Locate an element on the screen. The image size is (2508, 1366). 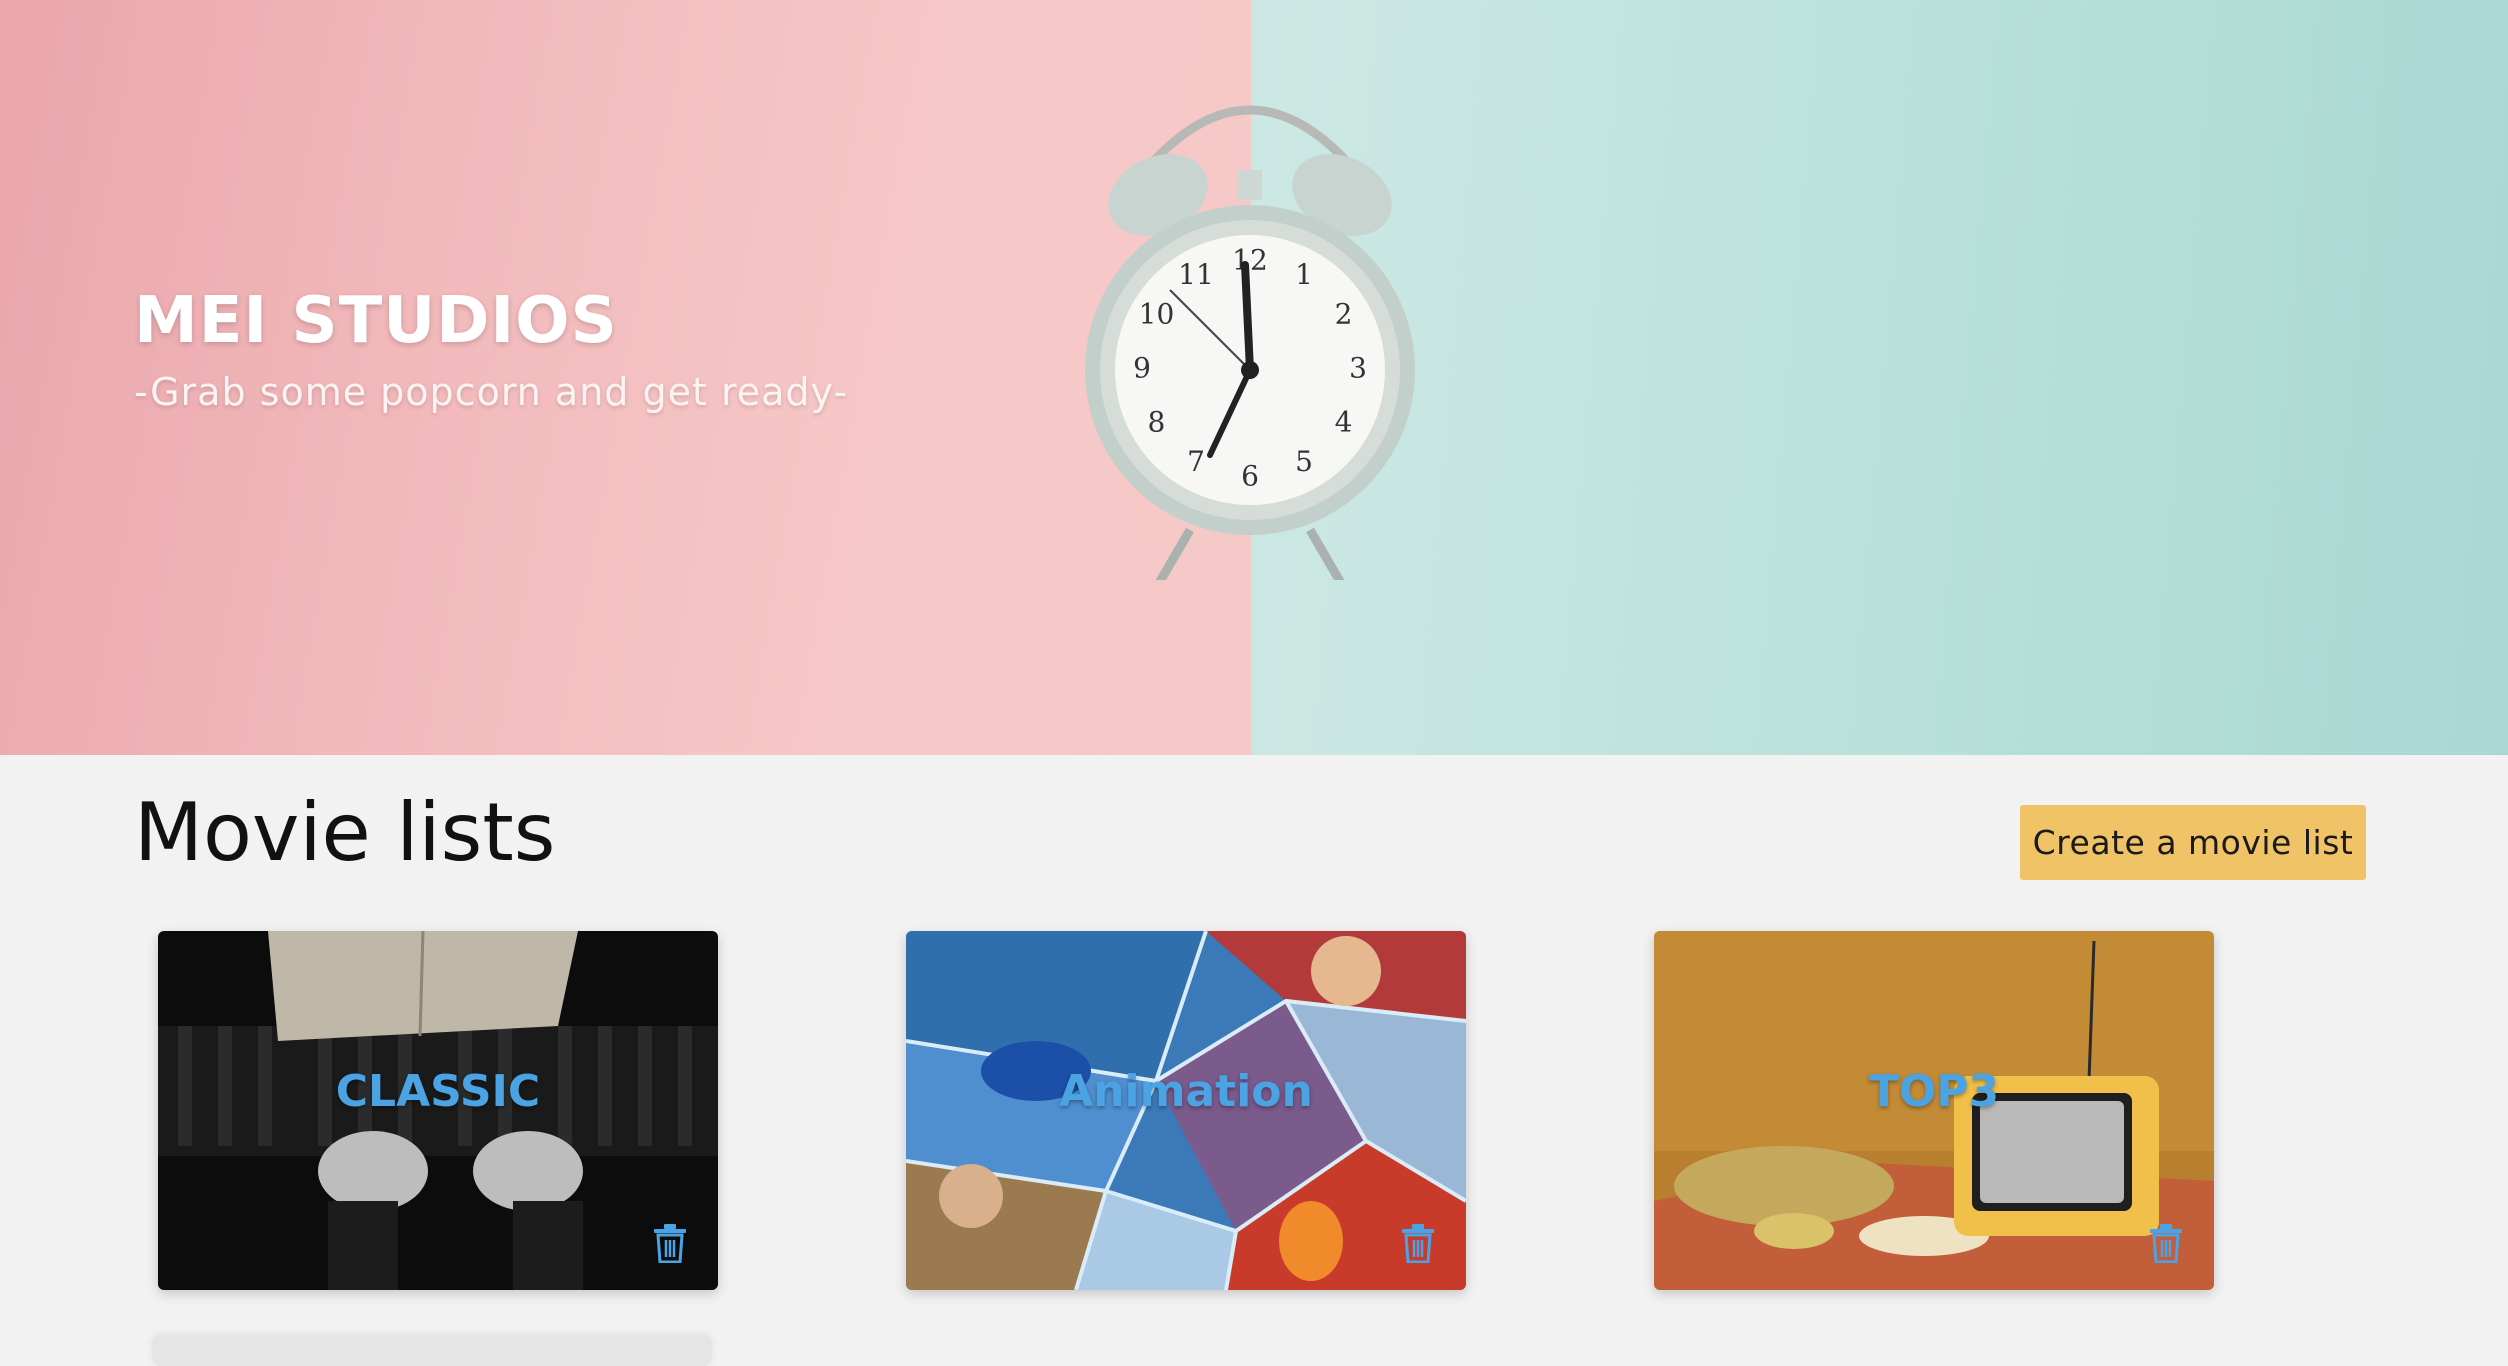
clock-numeral: 7 is located at coordinates (1196, 461).